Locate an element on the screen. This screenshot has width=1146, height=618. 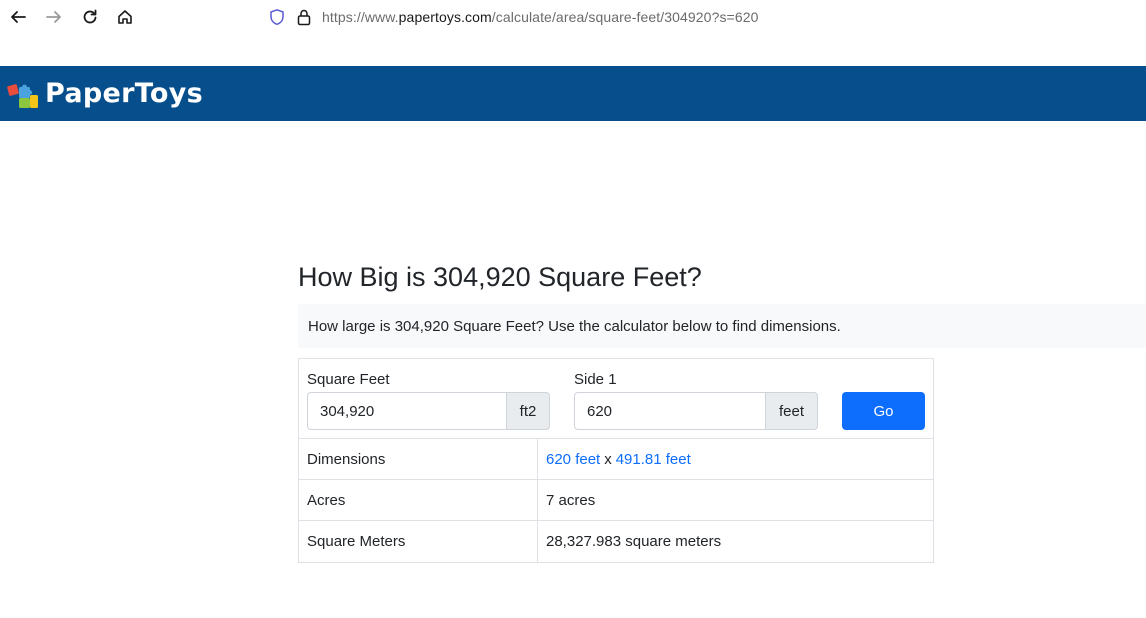
dimension-separator: x is located at coordinates (608, 459).